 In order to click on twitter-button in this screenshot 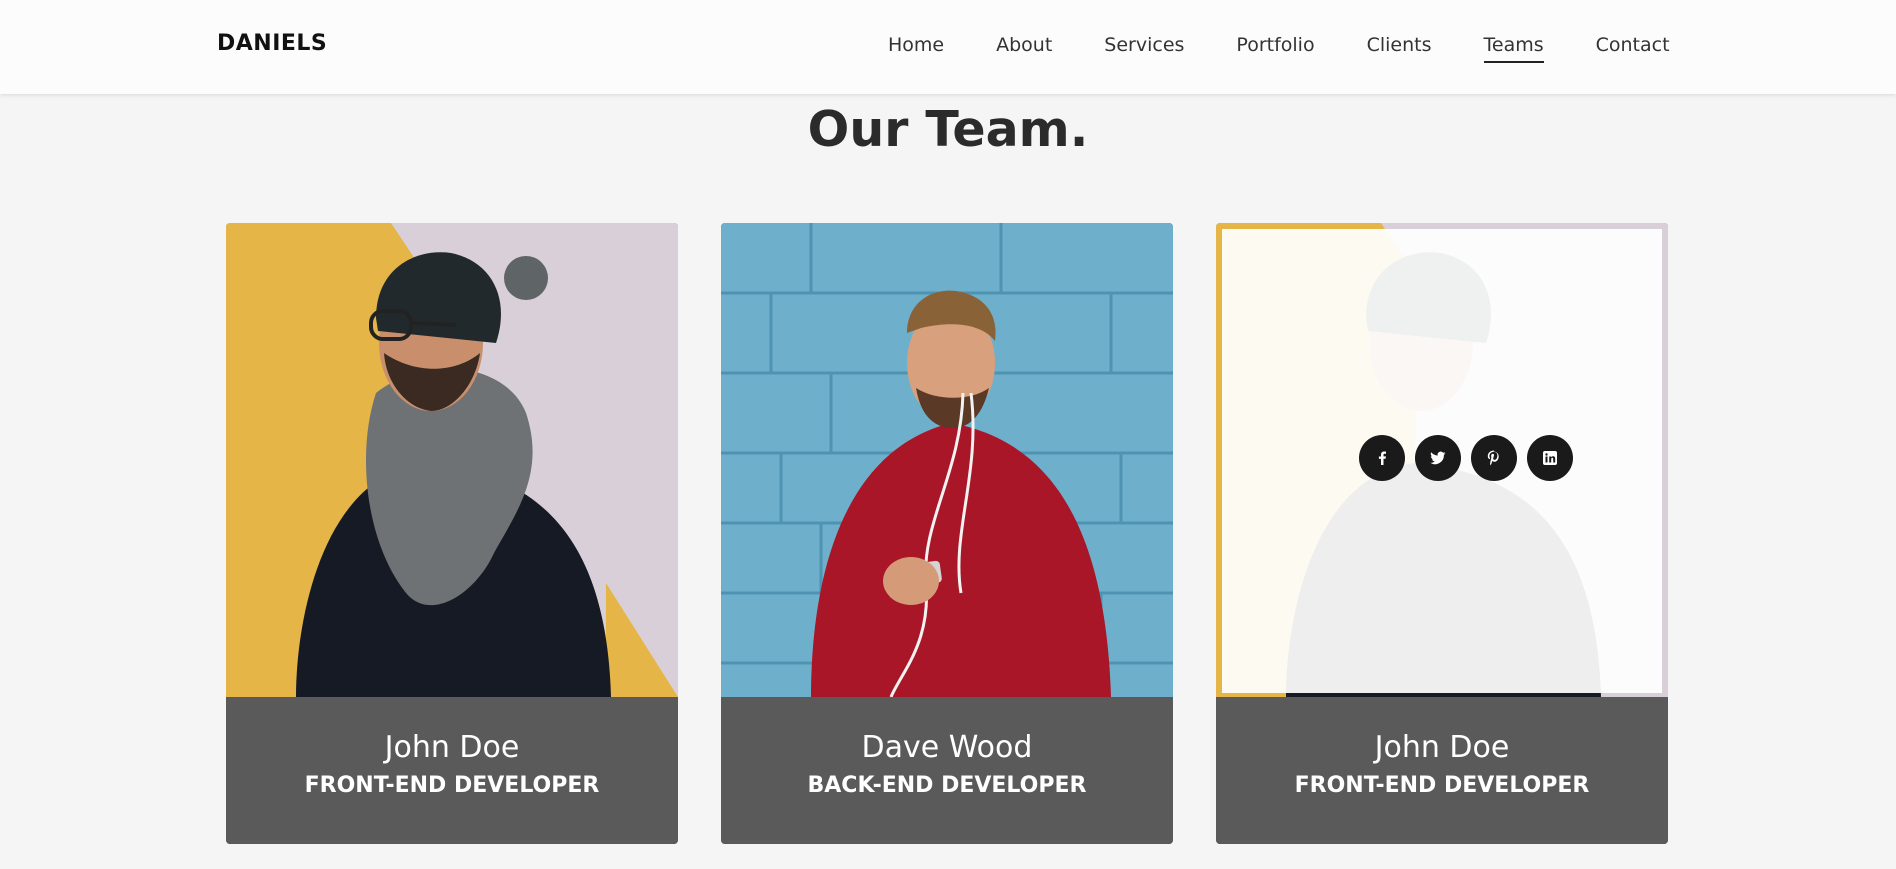, I will do `click(1438, 458)`.